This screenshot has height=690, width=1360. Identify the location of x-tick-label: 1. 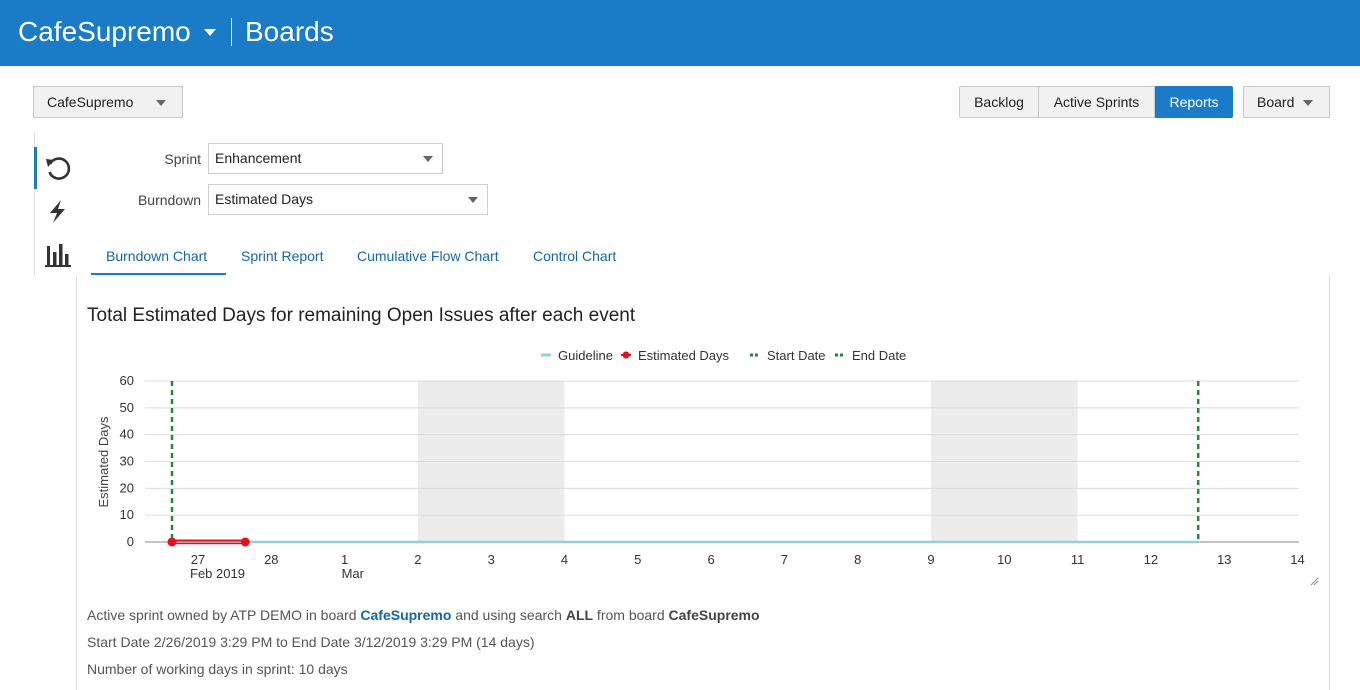
(344, 559).